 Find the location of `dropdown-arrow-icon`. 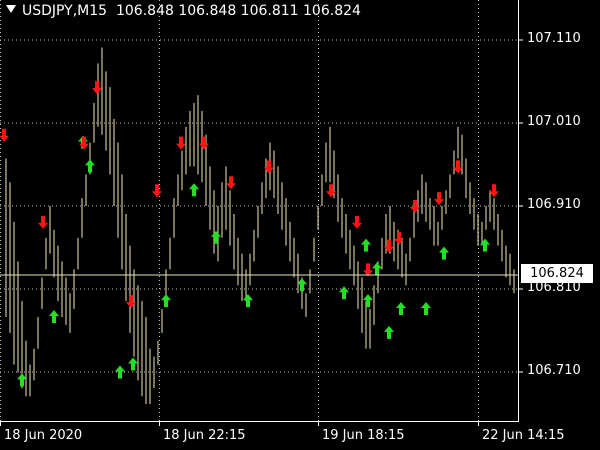

dropdown-arrow-icon is located at coordinates (11, 9).